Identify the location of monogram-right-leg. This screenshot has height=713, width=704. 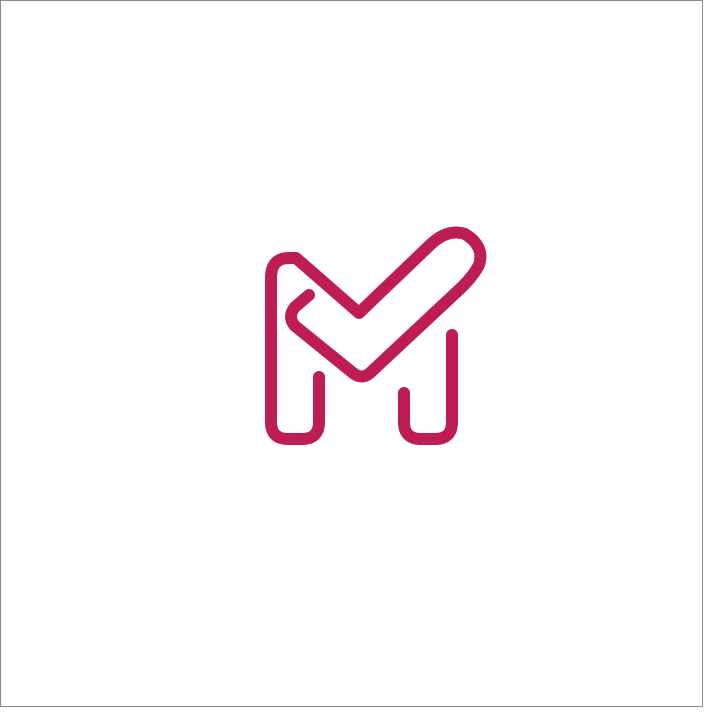
(428, 387).